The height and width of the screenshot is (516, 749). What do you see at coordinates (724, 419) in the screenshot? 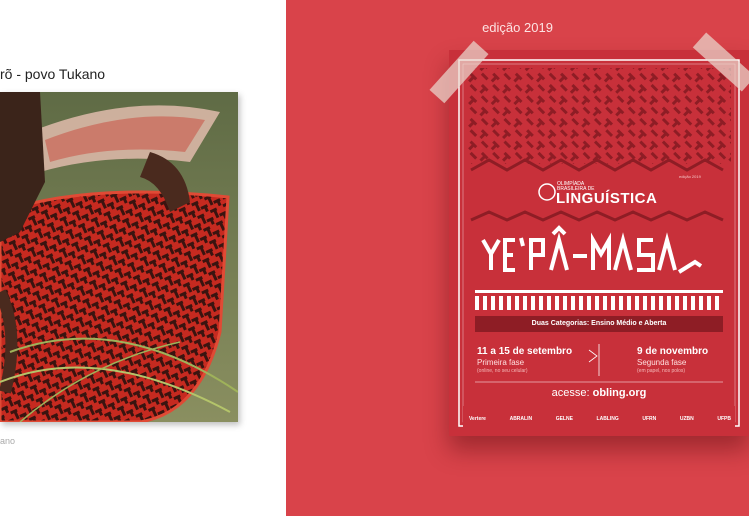
I see `logo-ufpb: UFPB` at bounding box center [724, 419].